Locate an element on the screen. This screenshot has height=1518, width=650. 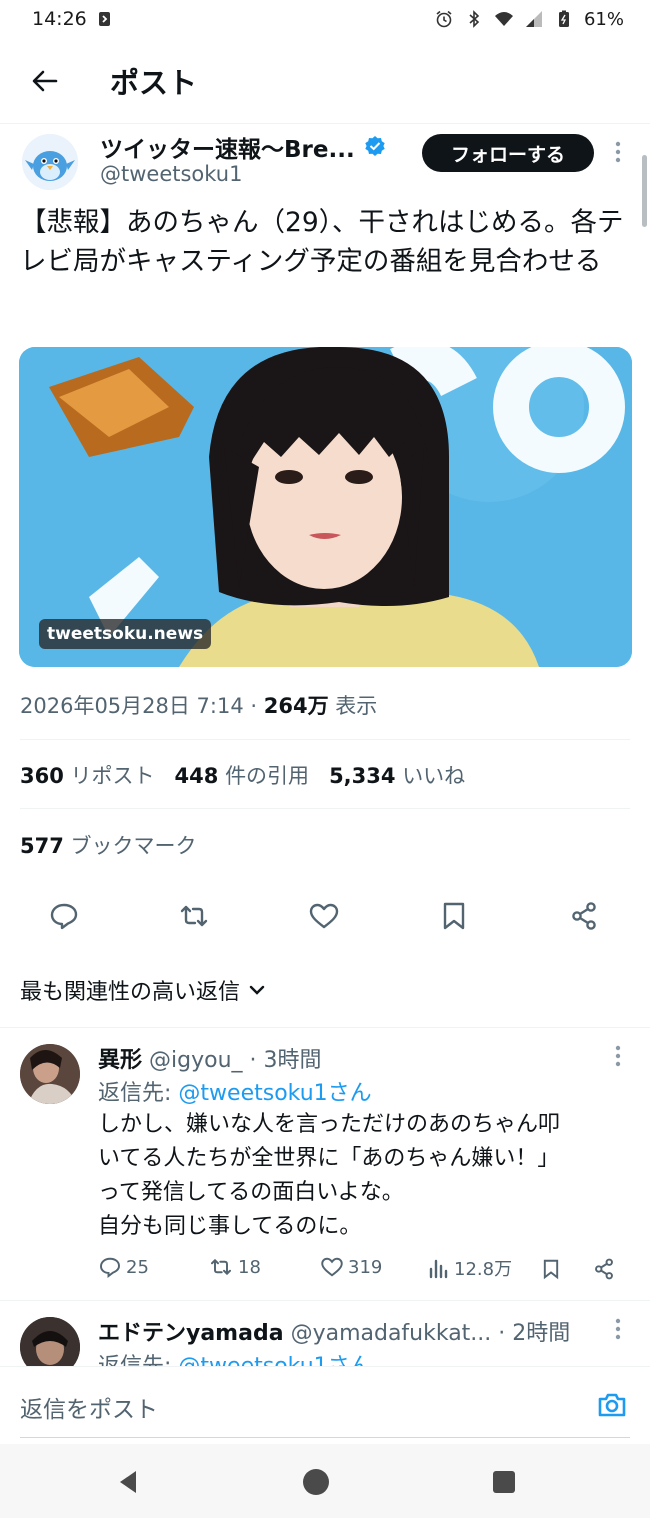
reply-count: 25 is located at coordinates (137, 1267).